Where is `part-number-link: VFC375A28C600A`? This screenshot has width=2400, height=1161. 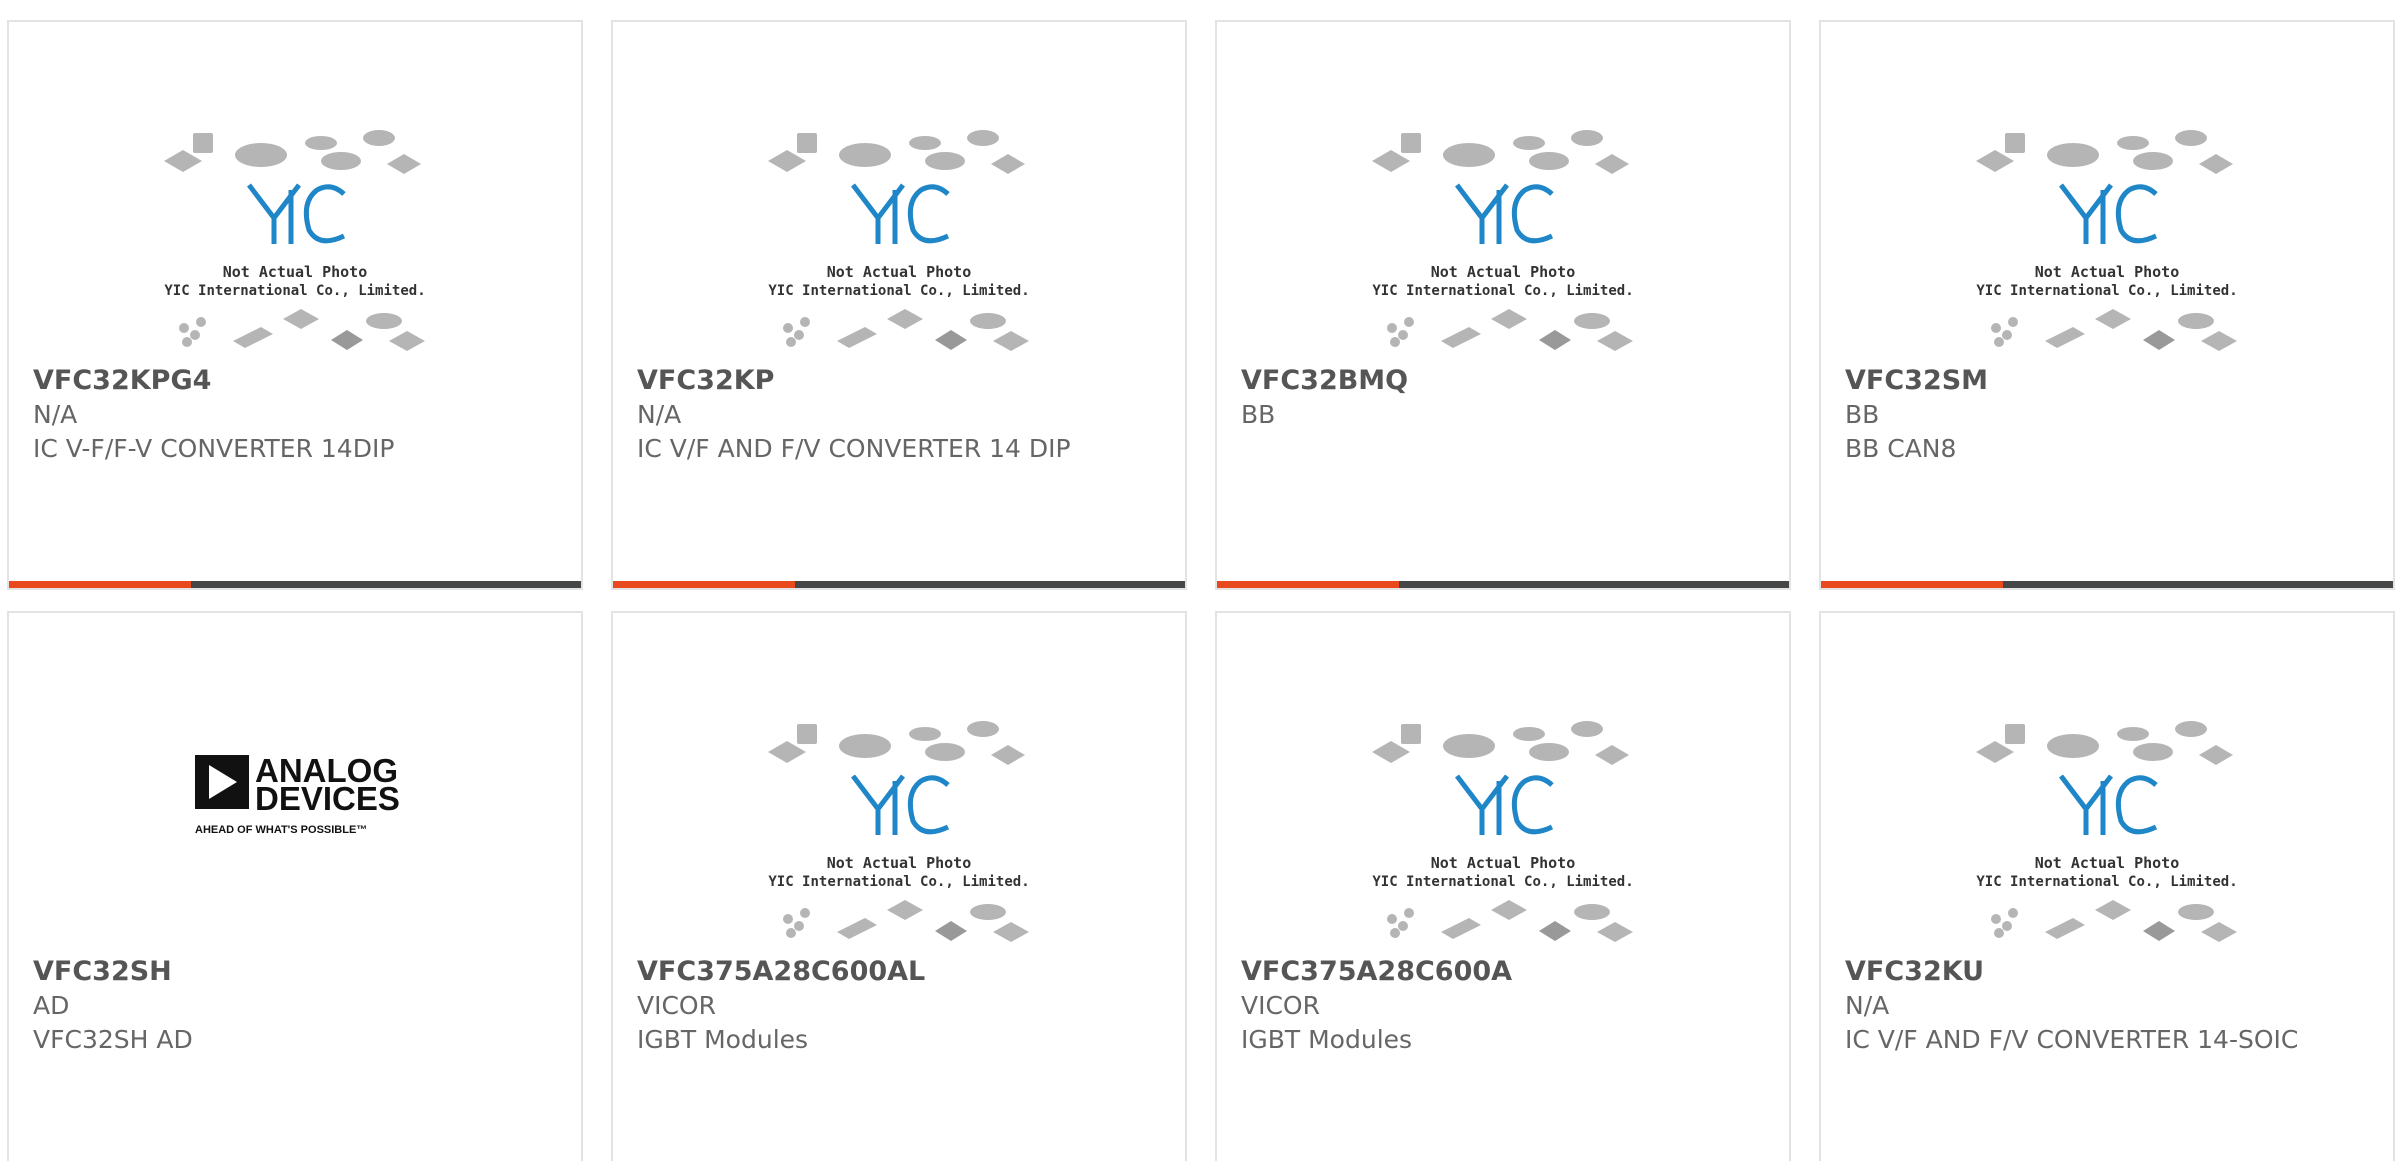
part-number-link: VFC375A28C600A is located at coordinates (1476, 972).